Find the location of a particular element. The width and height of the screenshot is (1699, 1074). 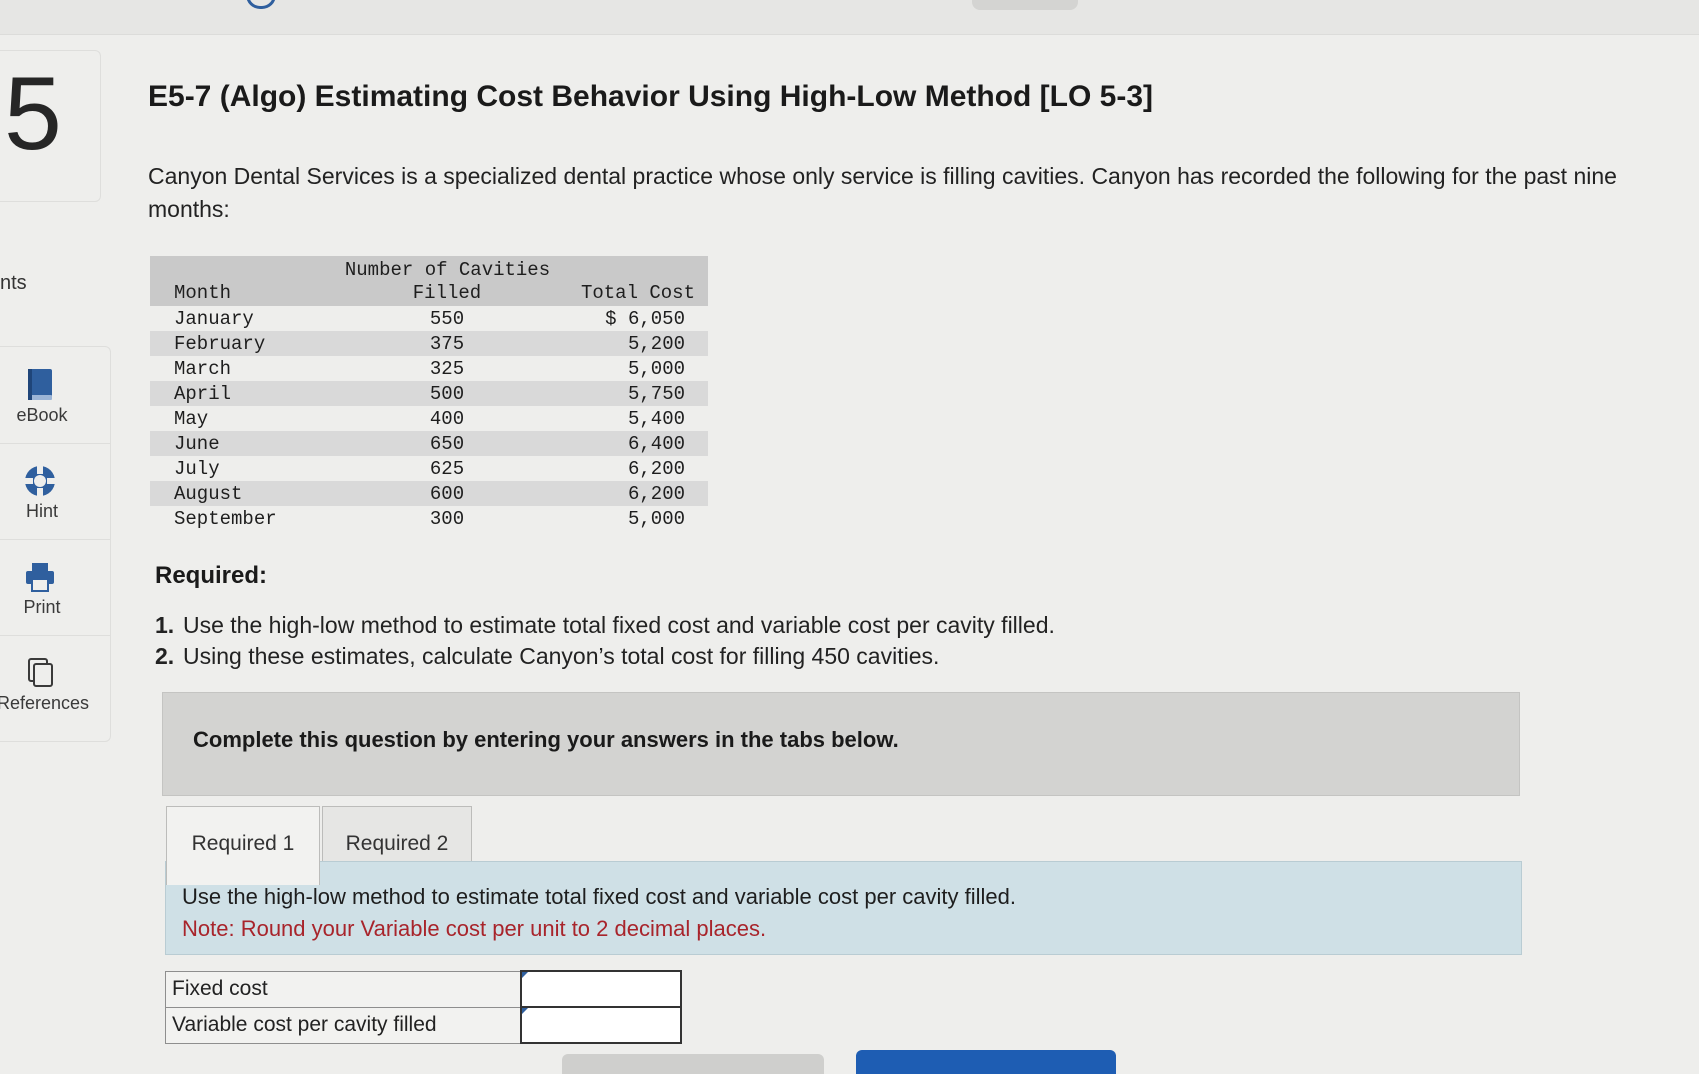

top-bar is located at coordinates (849, 17).